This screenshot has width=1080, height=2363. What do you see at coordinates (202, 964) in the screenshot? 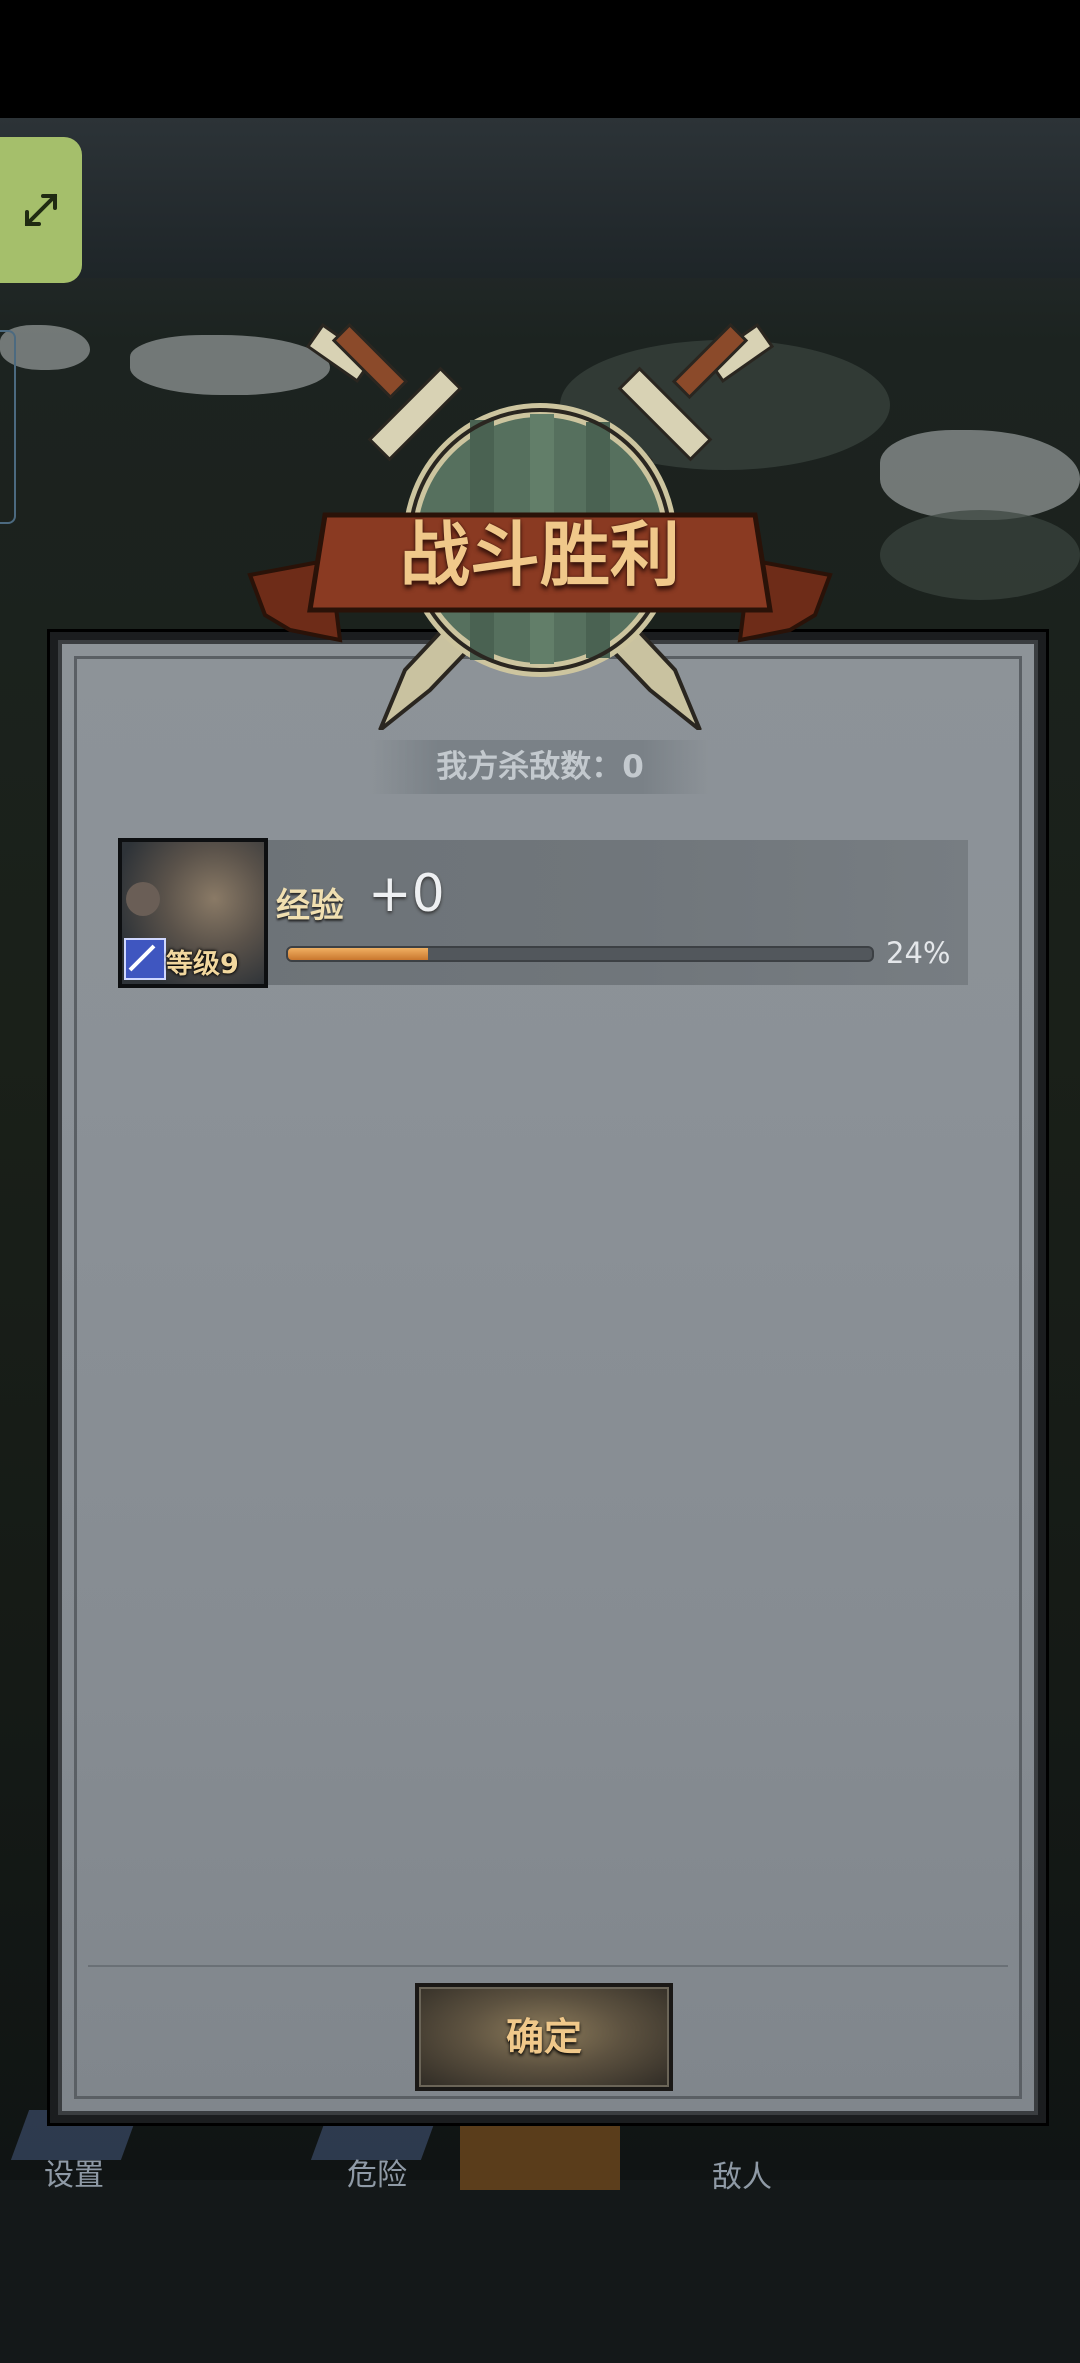
I see `hero-level: 等级9` at bounding box center [202, 964].